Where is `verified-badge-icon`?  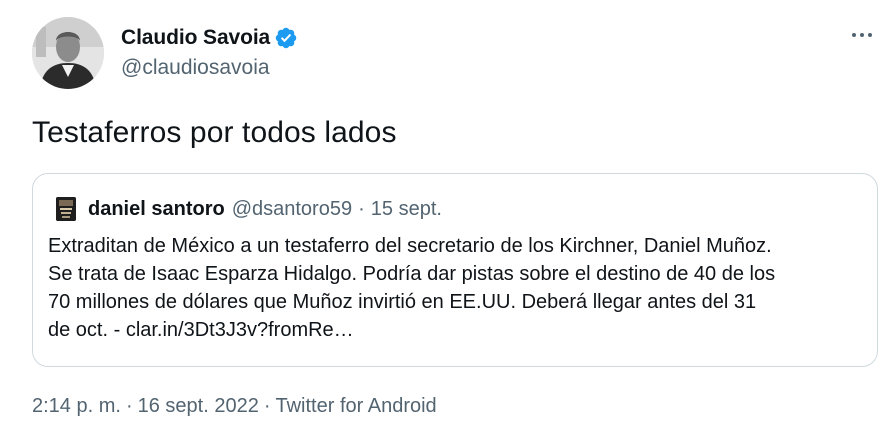
verified-badge-icon is located at coordinates (286, 38).